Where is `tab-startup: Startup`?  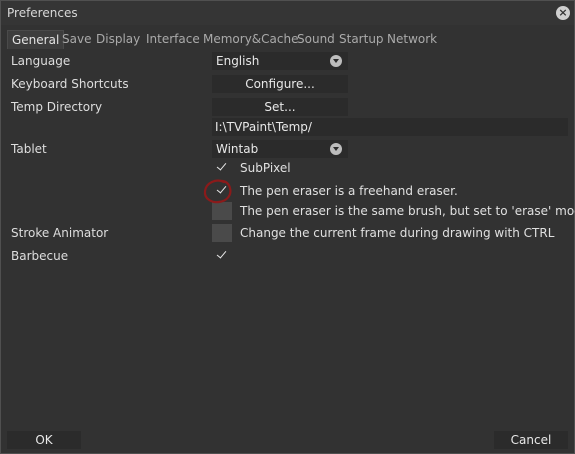
tab-startup: Startup is located at coordinates (361, 39).